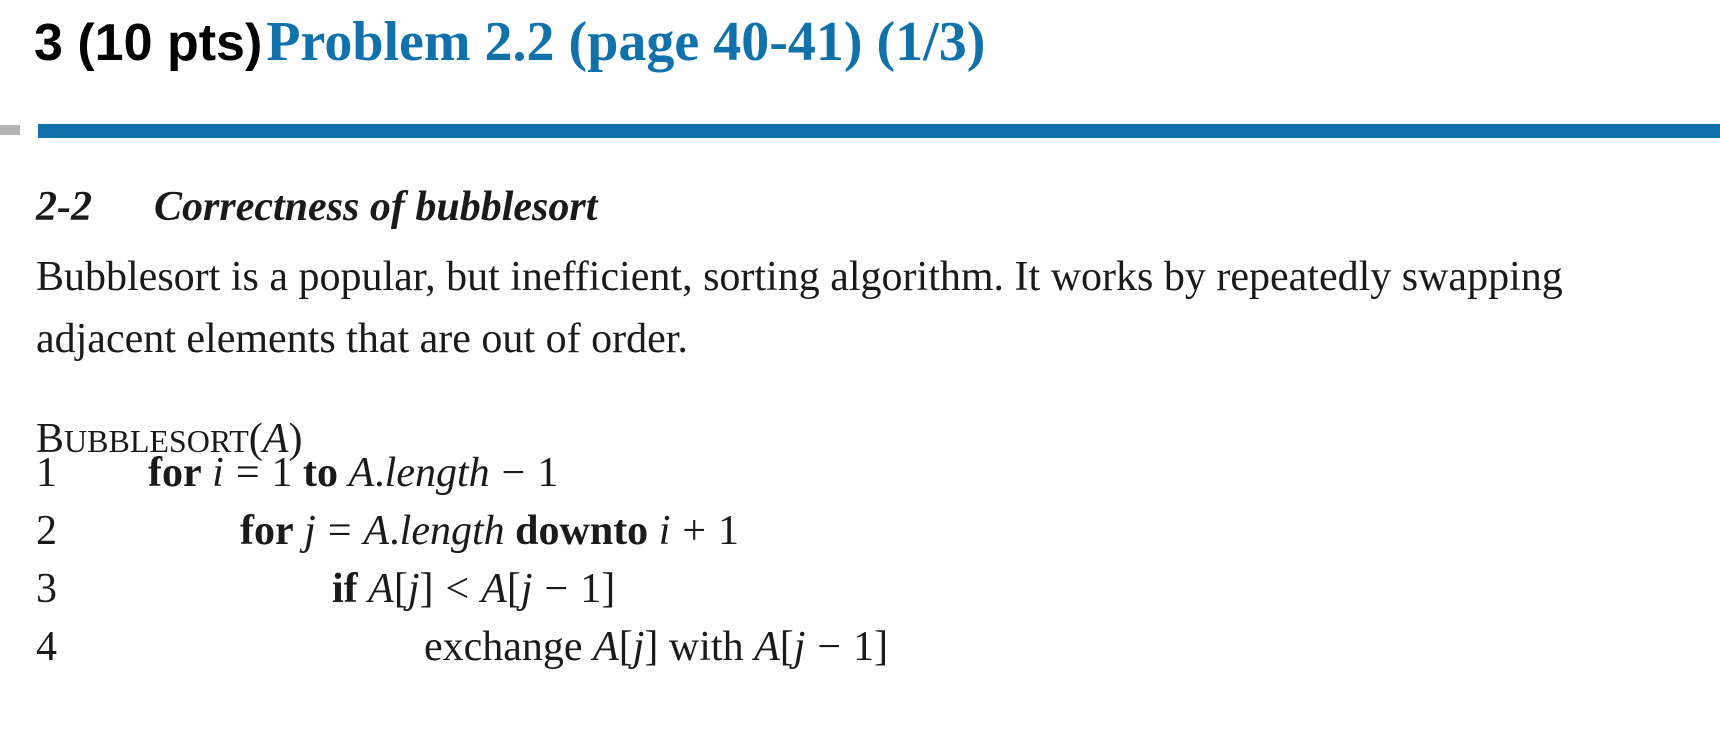 The width and height of the screenshot is (1720, 748). I want to click on less-than-operator: <, so click(457, 589).